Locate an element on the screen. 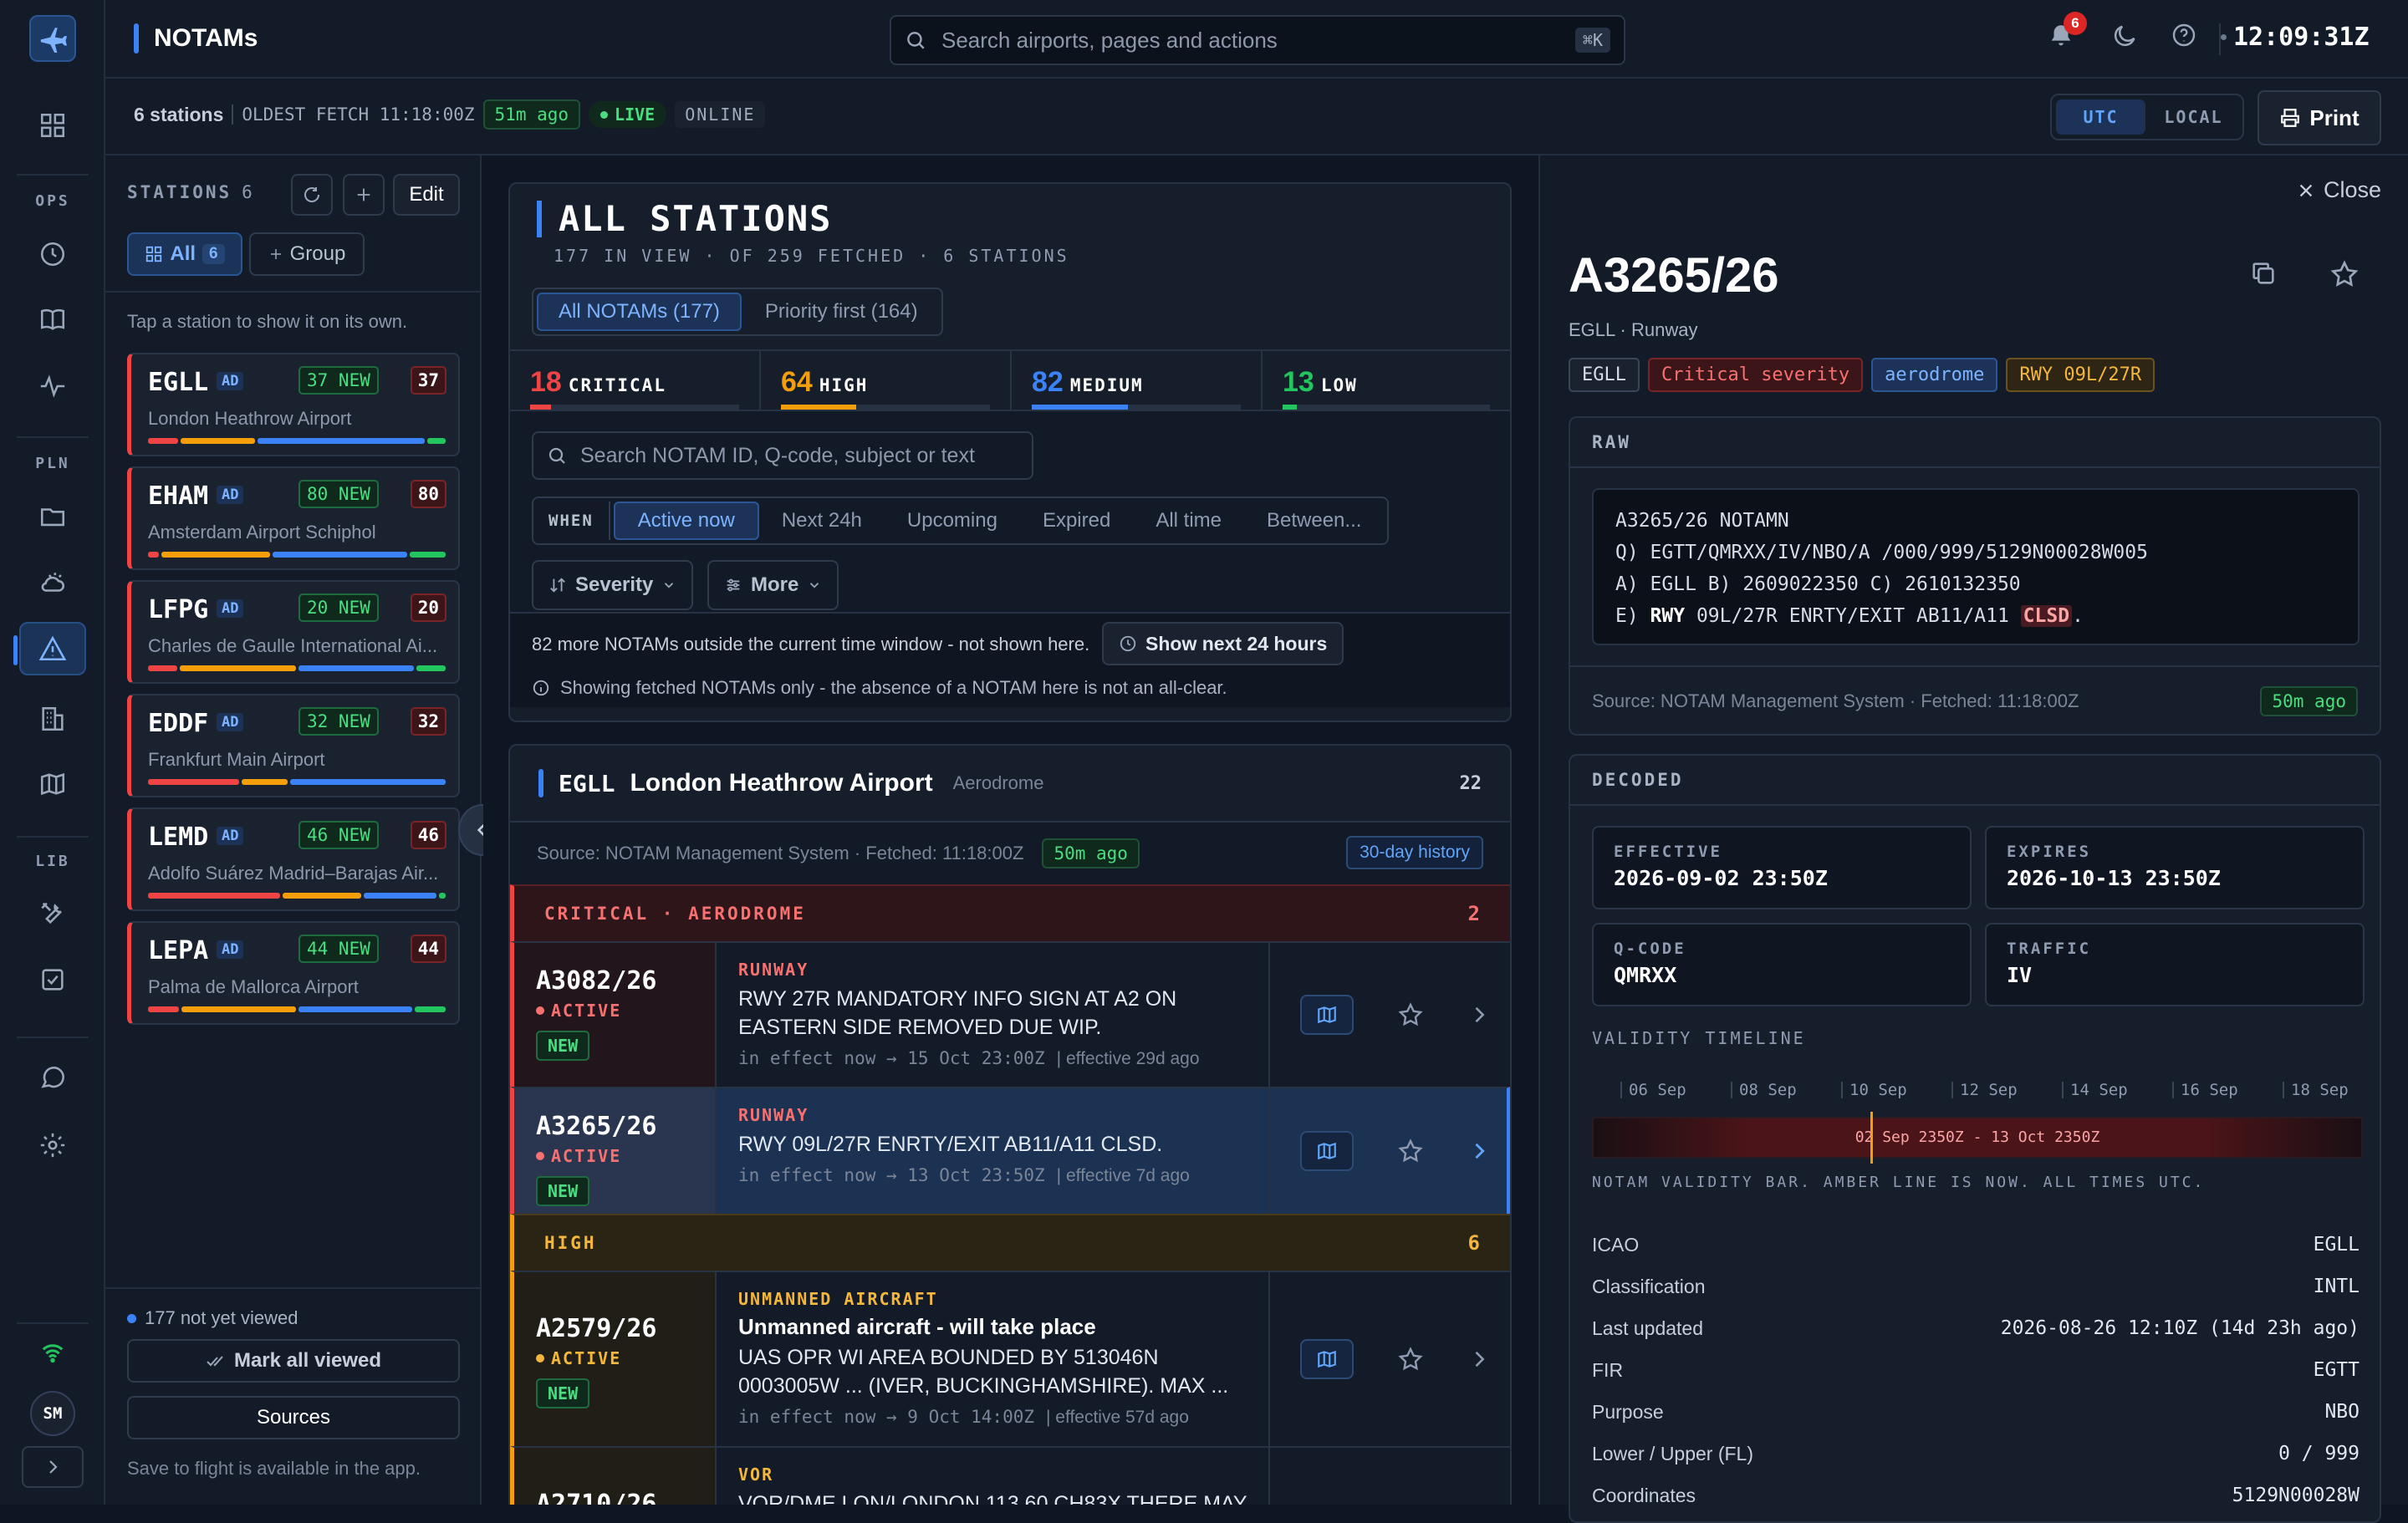  raw-keyword: RWY is located at coordinates (1668, 616).